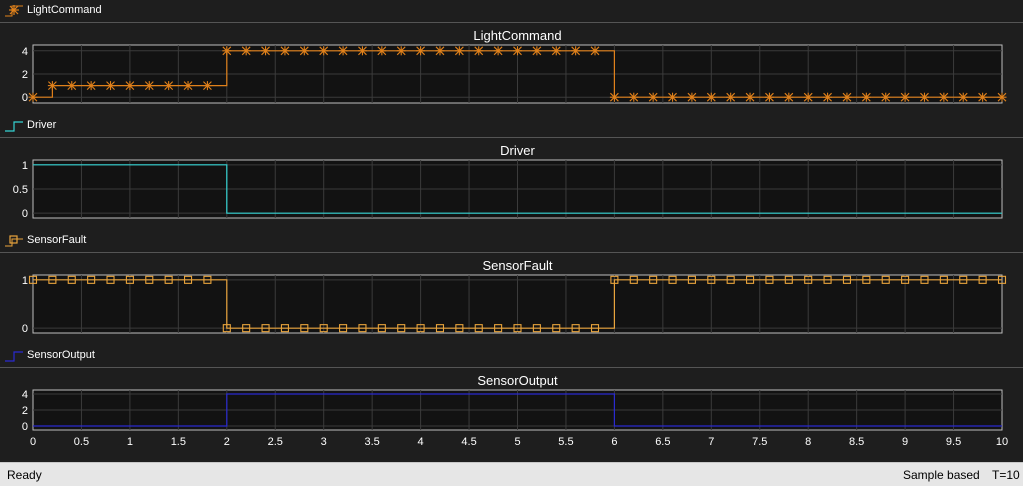 The height and width of the screenshot is (486, 1023). I want to click on x-tick-label: 1.5, so click(178, 442).